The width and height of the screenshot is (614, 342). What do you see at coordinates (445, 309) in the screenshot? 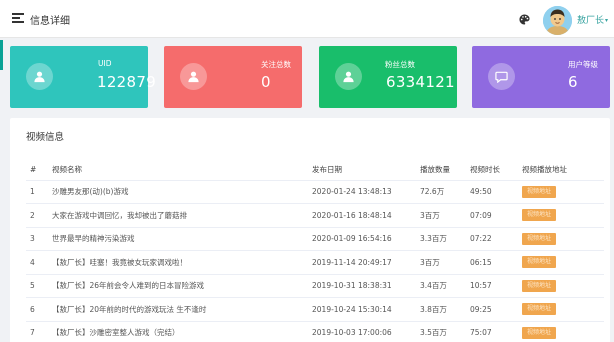
I see `play-count: 3.8百万` at bounding box center [445, 309].